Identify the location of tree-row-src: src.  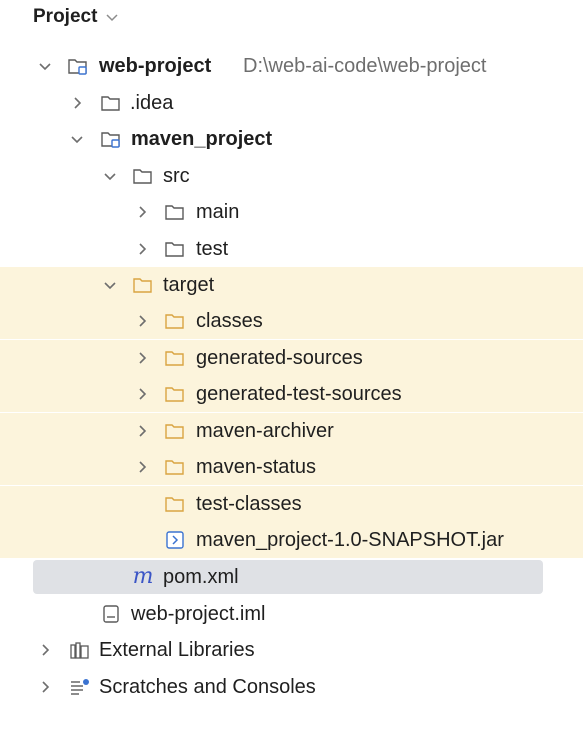
(291, 176).